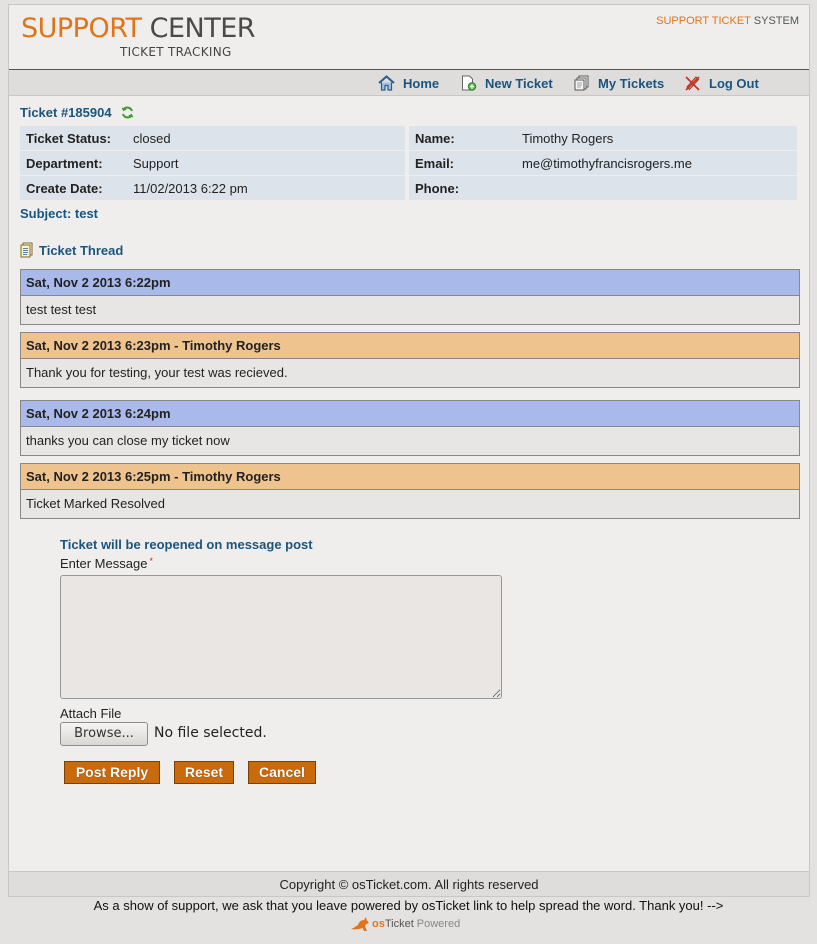  Describe the element at coordinates (73, 188) in the screenshot. I see `create-date-label: Create Date:` at that location.